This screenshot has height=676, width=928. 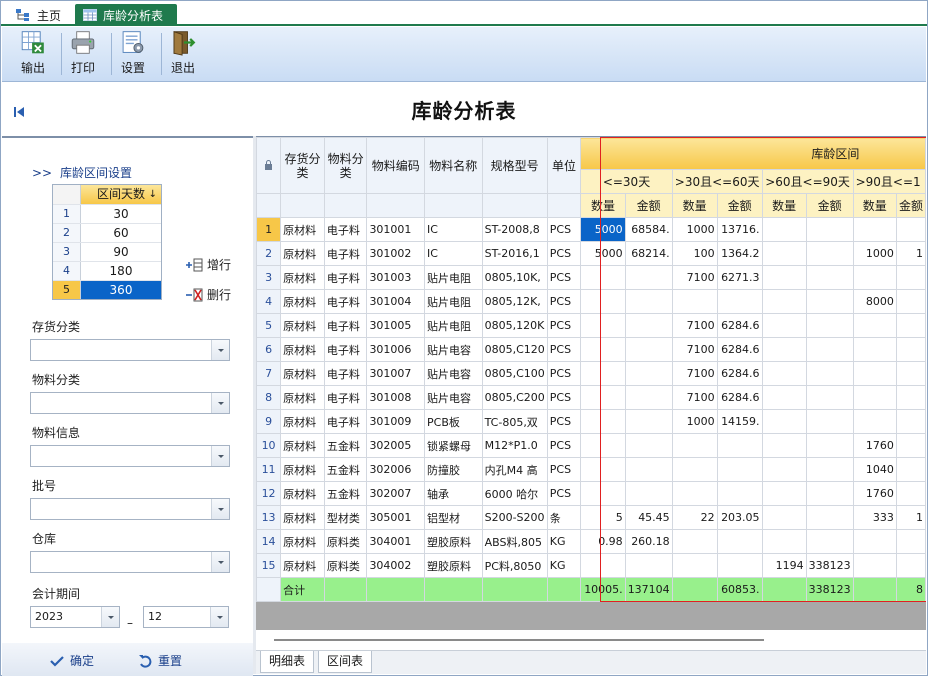 What do you see at coordinates (107, 213) in the screenshot?
I see `interval-row: 1 30` at bounding box center [107, 213].